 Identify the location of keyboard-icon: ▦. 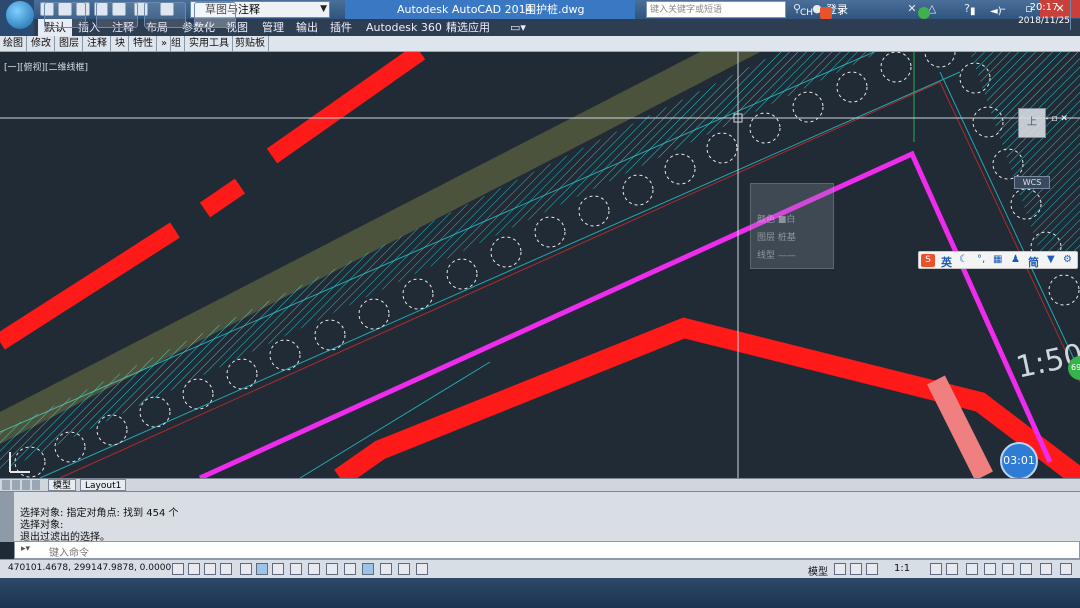
(997, 259).